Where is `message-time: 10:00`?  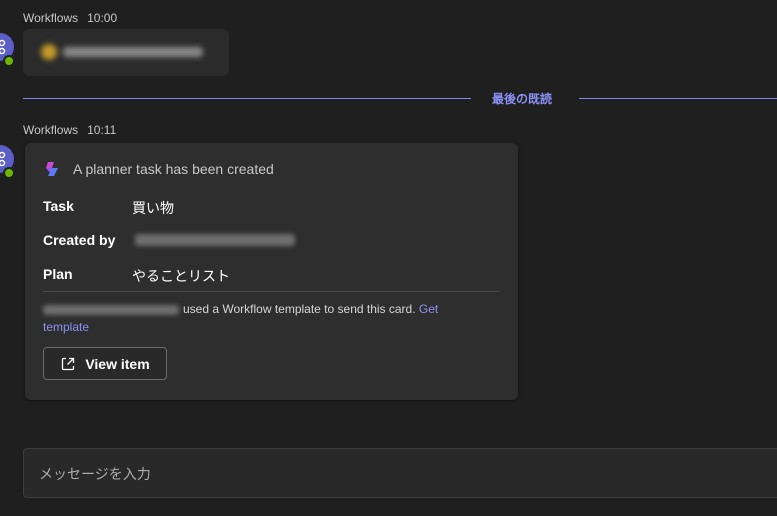
message-time: 10:00 is located at coordinates (102, 18).